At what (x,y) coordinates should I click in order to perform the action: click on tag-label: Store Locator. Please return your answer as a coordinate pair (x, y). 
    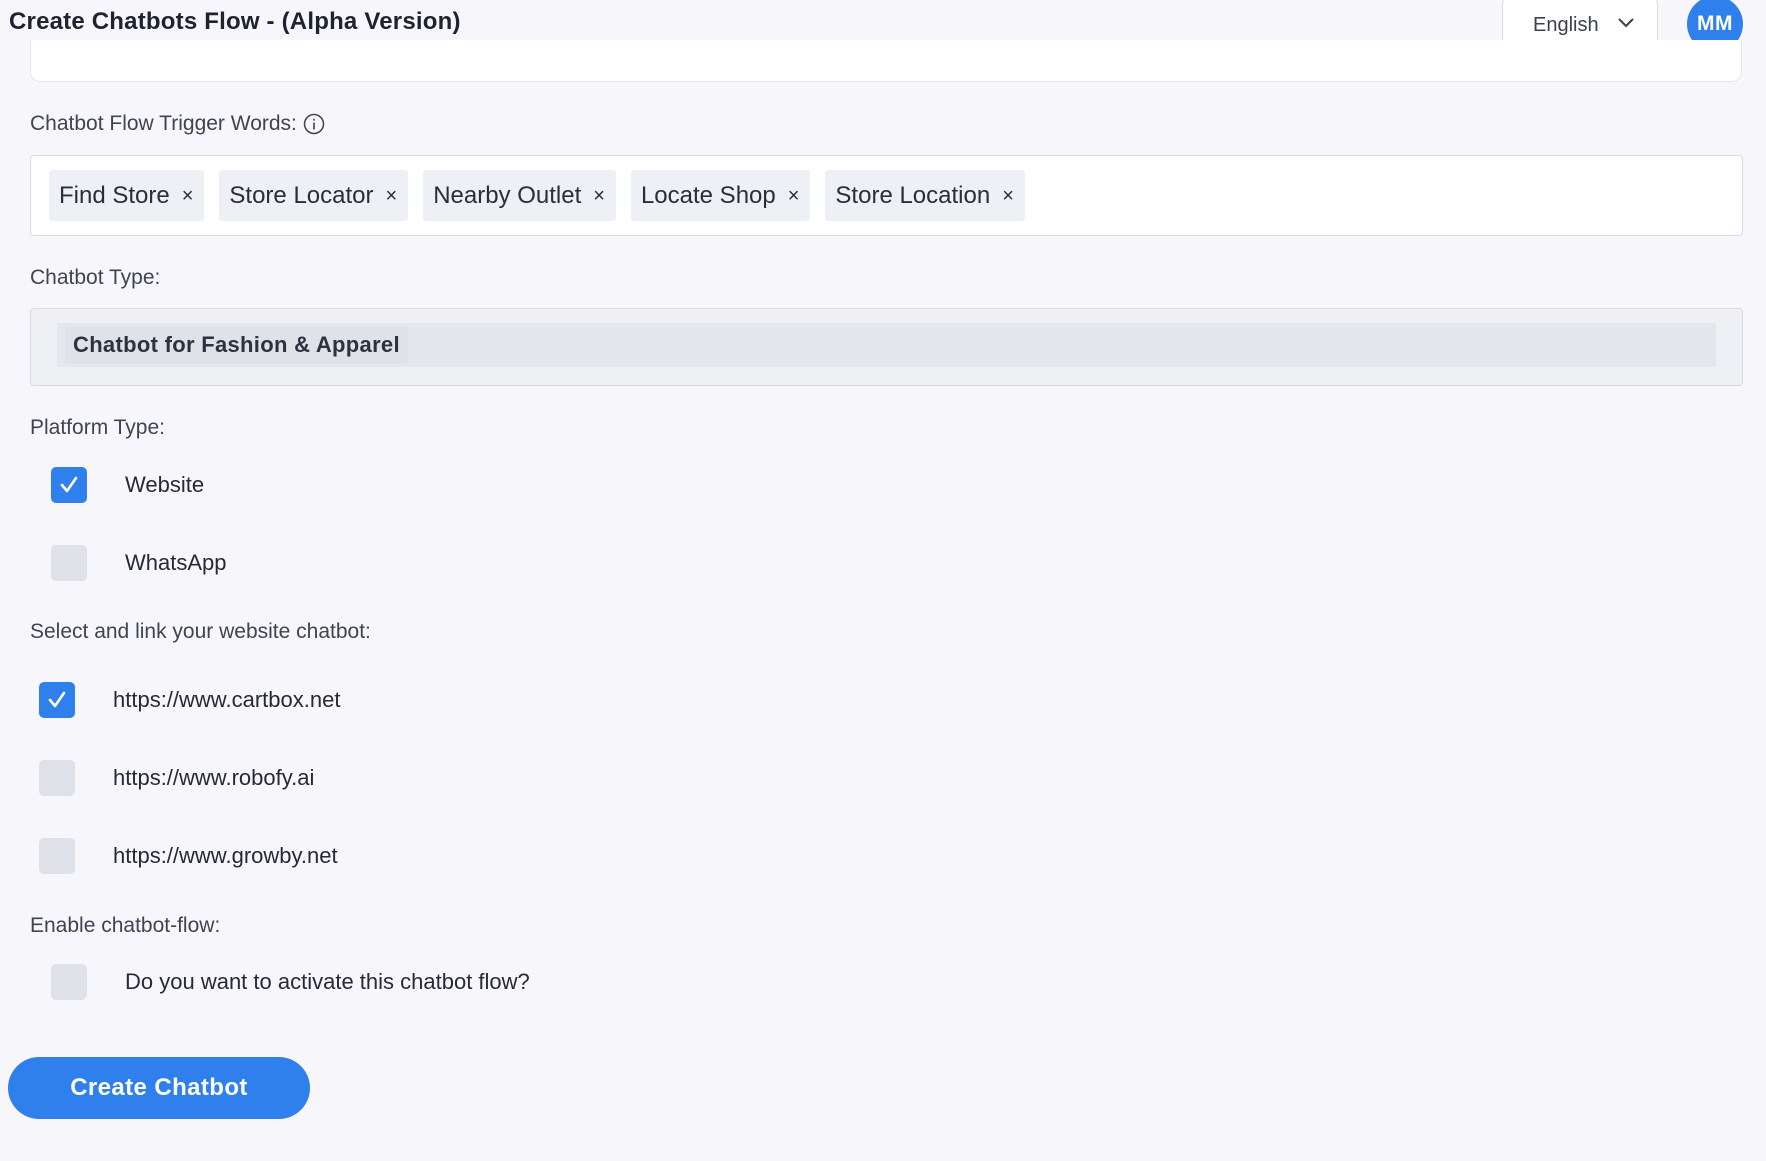
    Looking at the image, I should click on (301, 195).